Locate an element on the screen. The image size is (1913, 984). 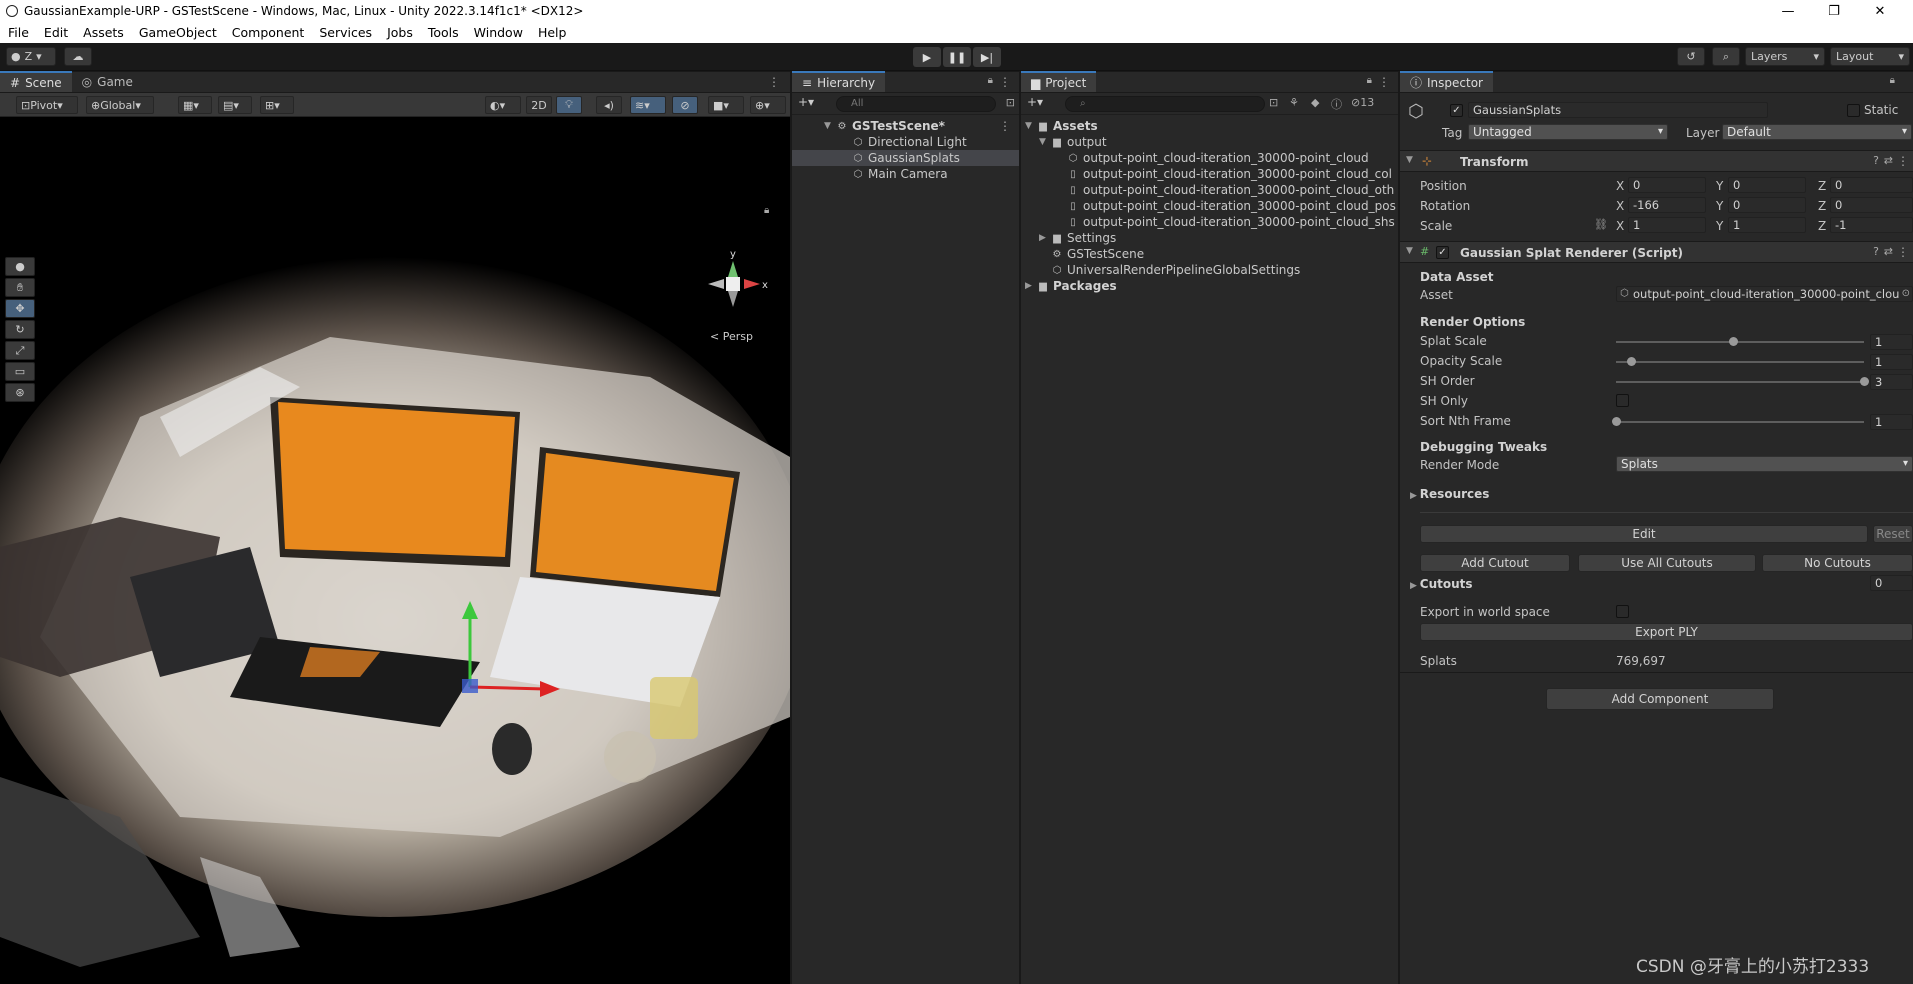
cutouts-count-field: 0 is located at coordinates (1891, 583).